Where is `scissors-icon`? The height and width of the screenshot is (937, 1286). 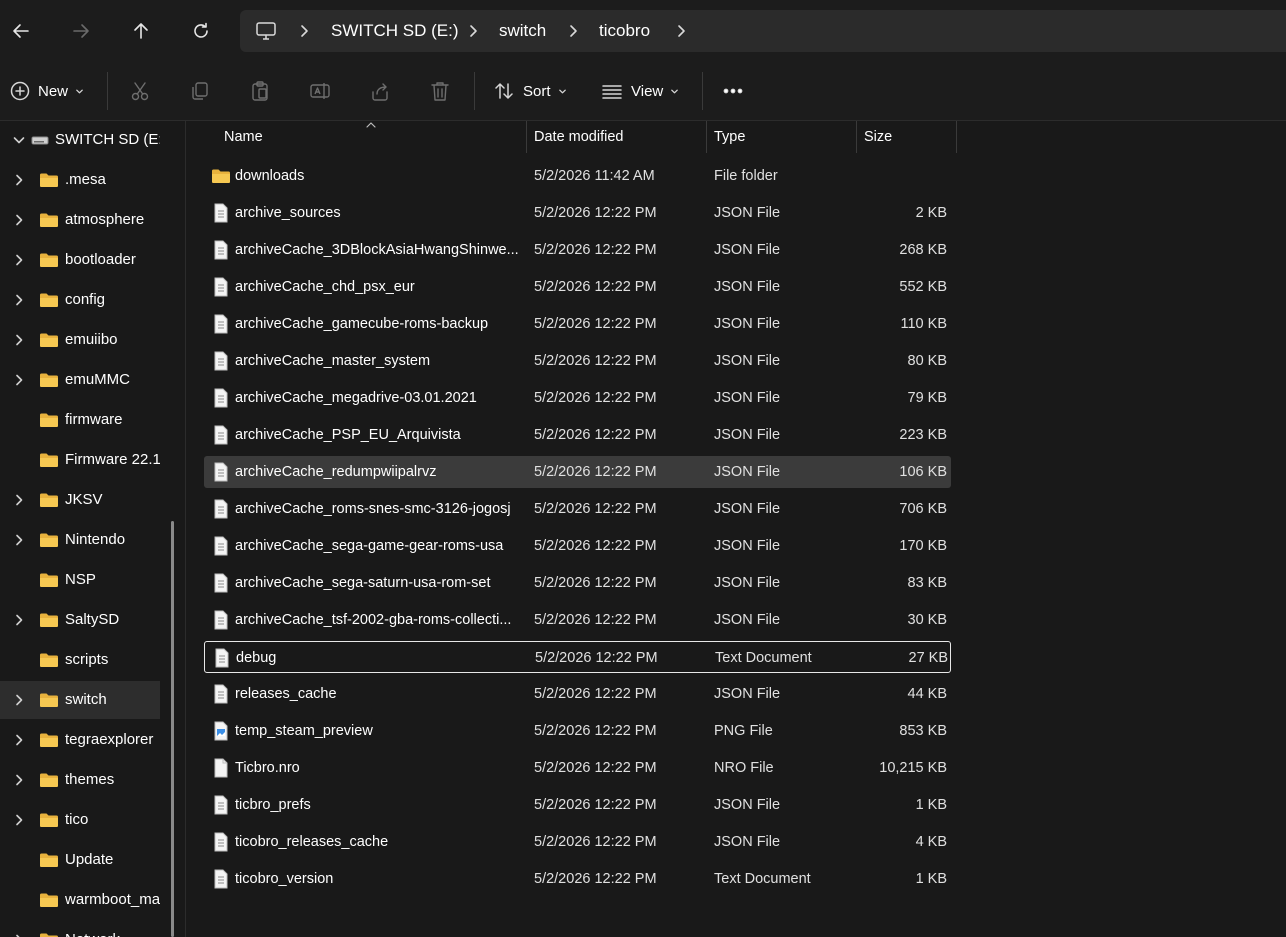 scissors-icon is located at coordinates (140, 91).